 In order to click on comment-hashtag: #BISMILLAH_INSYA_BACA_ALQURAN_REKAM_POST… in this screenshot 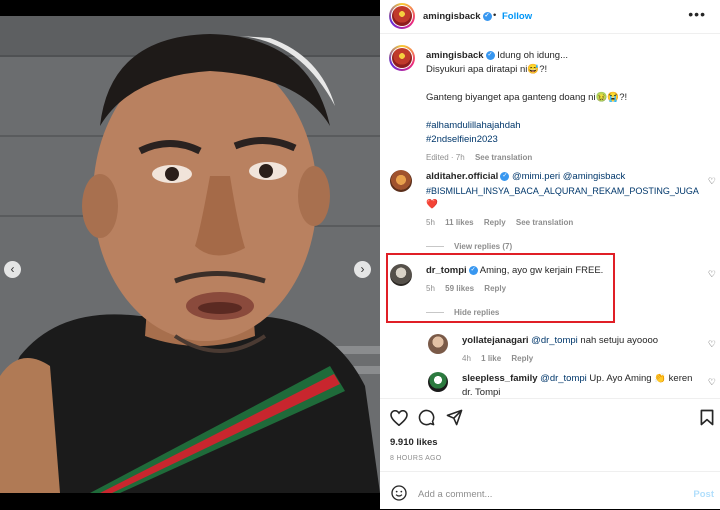, I will do `click(566, 191)`.